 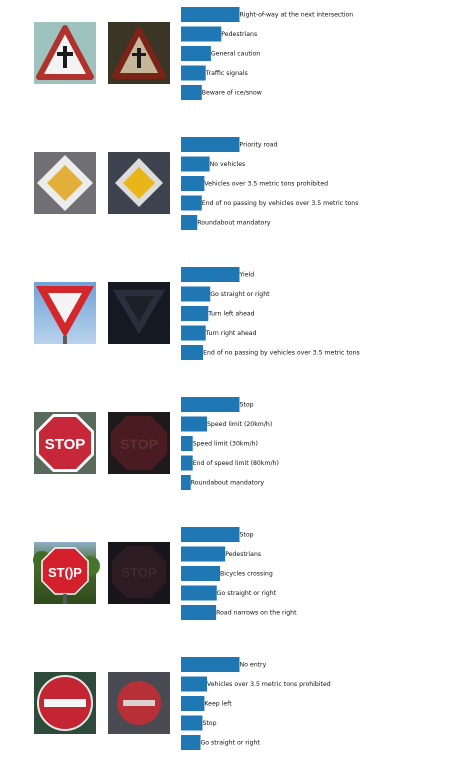 I want to click on bar-label: General caution, so click(x=235, y=54).